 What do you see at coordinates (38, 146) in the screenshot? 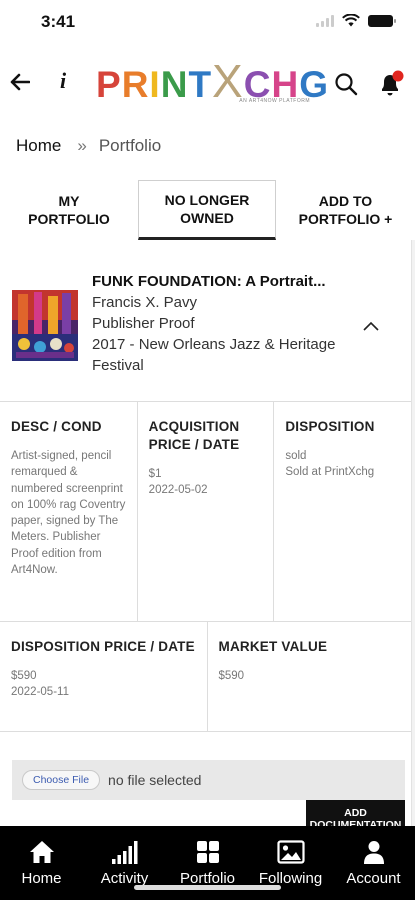
I see `breadcrumb-home-link: Home` at bounding box center [38, 146].